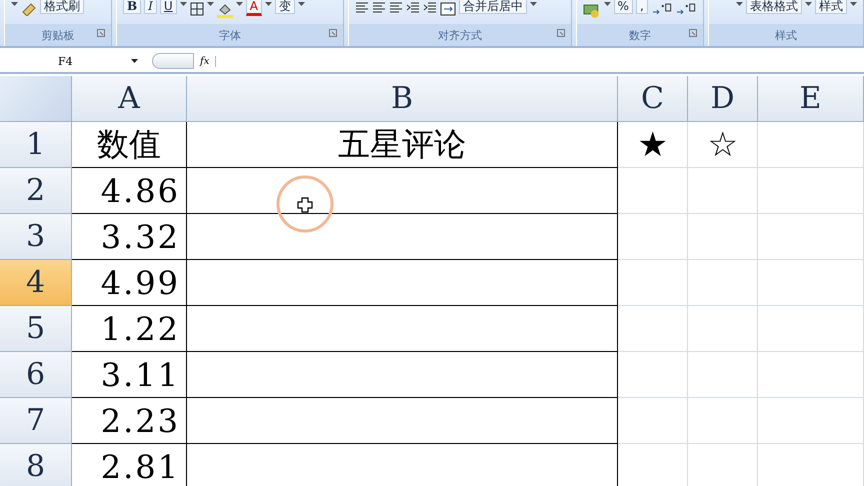 This screenshot has width=864, height=486. Describe the element at coordinates (173, 61) in the screenshot. I see `formula-bar-handle` at that location.